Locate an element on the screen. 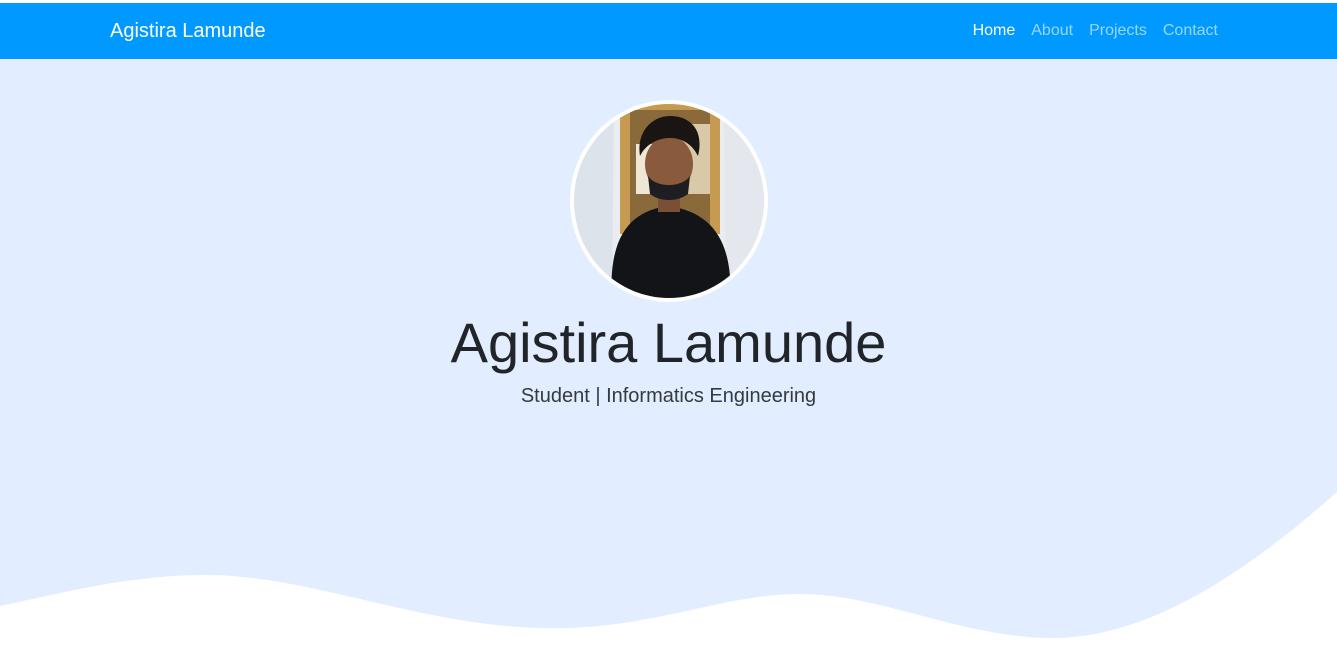 Image resolution: width=1337 pixels, height=667 pixels. hero-subtitle: Student | Informatics Engineering is located at coordinates (668, 396).